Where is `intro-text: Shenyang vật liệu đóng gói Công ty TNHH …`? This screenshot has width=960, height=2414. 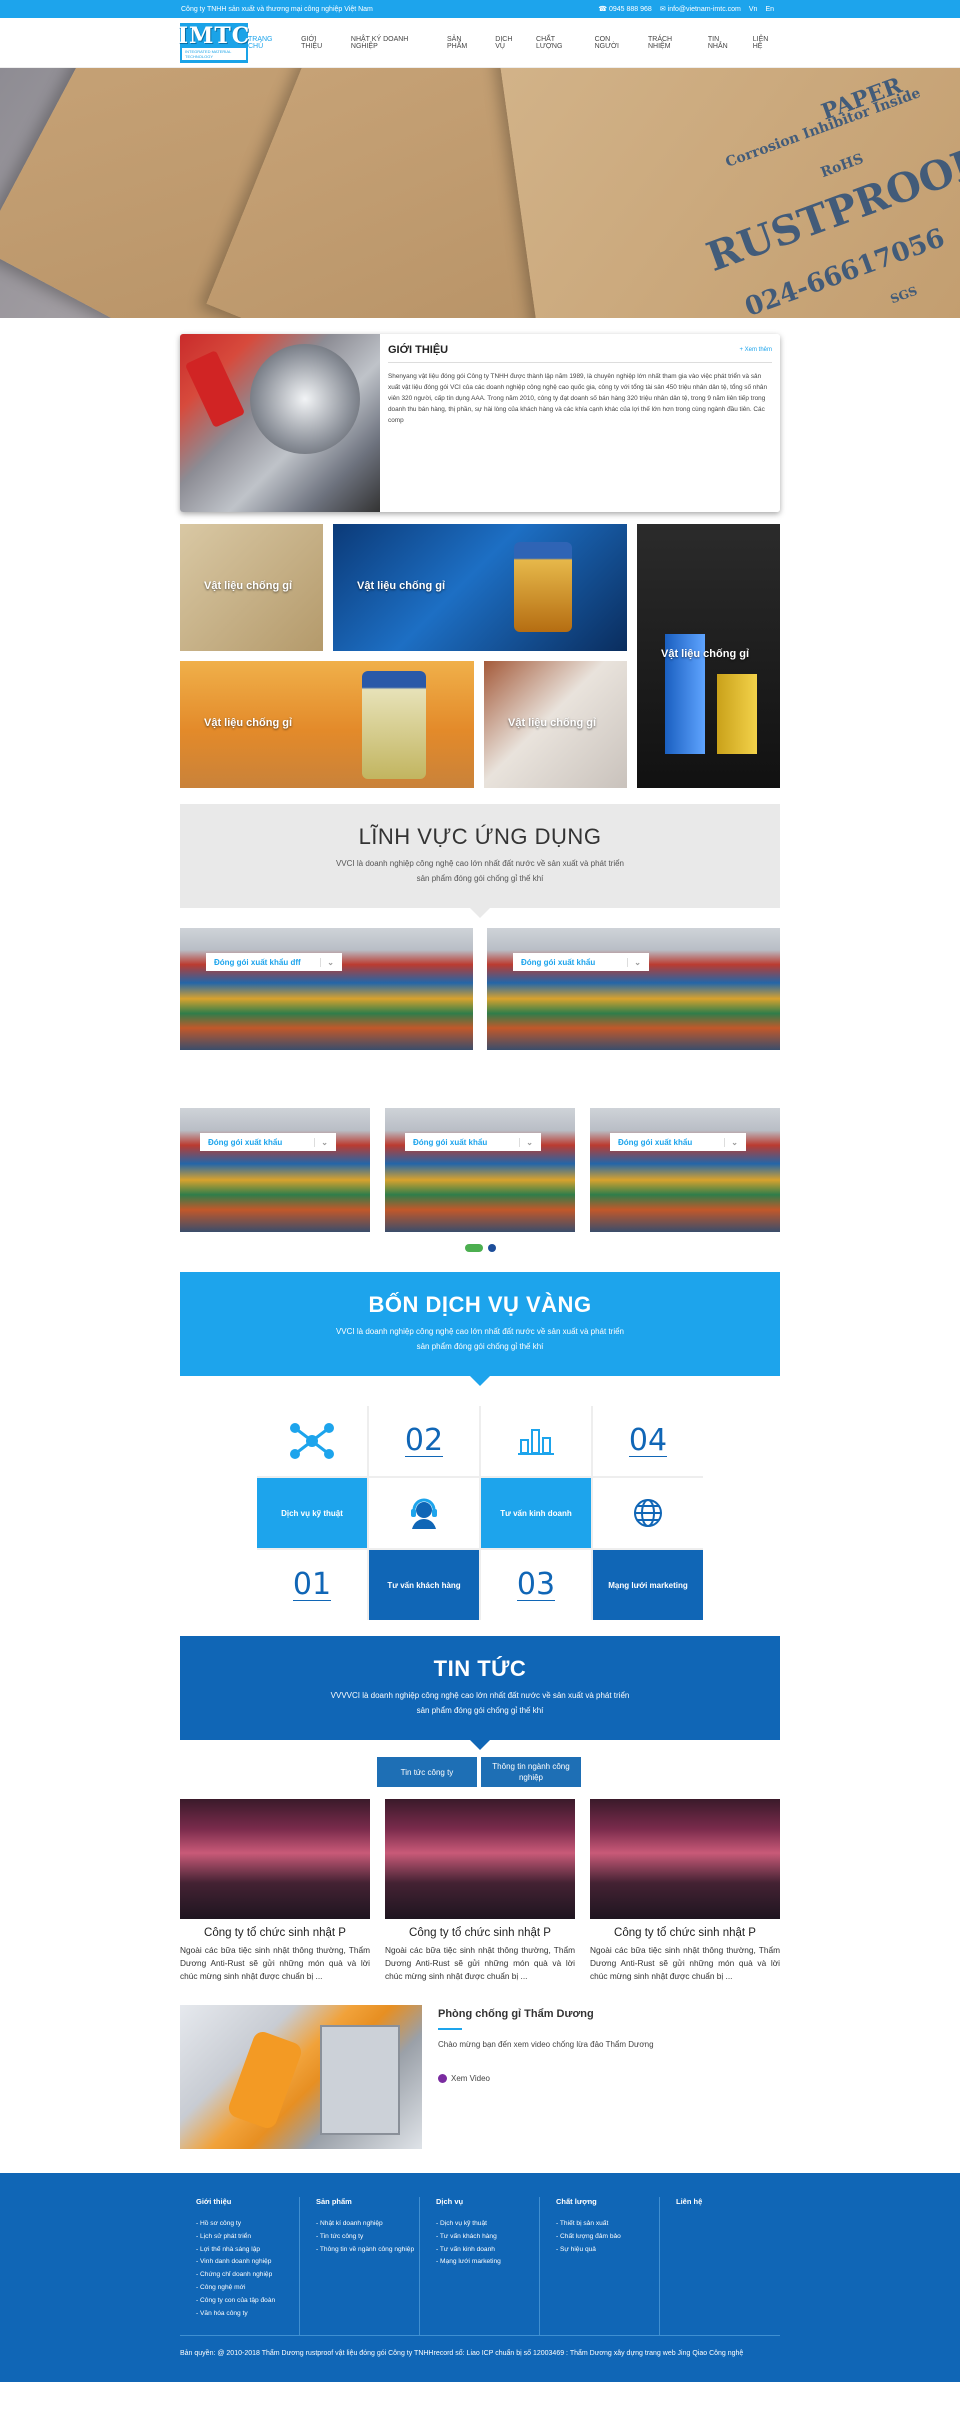
intro-text: Shenyang vật liệu đóng gói Công ty TNHH … is located at coordinates (578, 398).